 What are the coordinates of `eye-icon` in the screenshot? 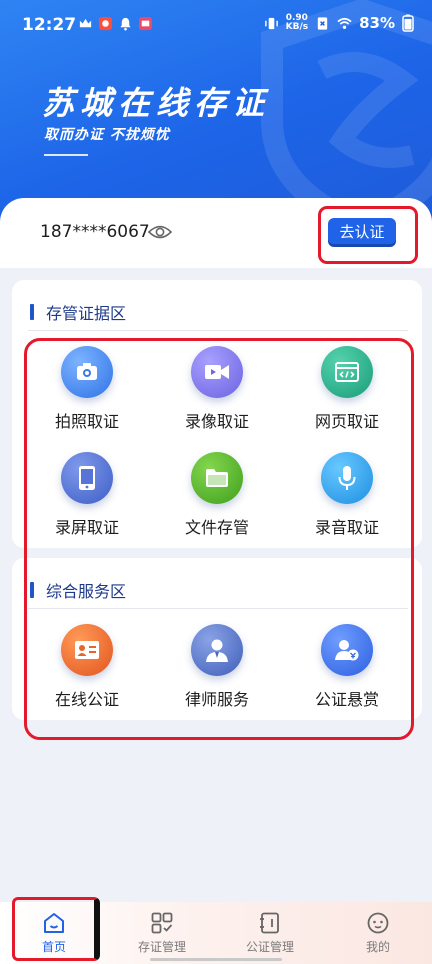 It's located at (160, 232).